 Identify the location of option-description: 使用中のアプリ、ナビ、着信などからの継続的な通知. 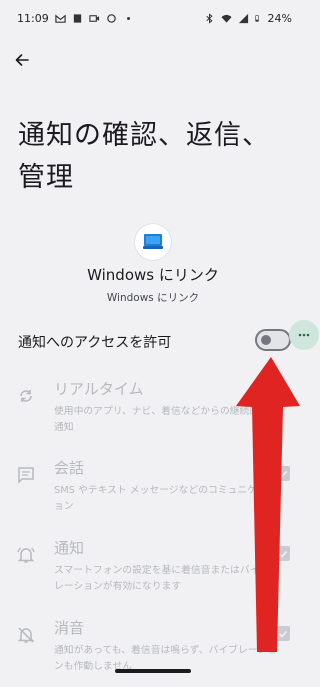
(161, 419).